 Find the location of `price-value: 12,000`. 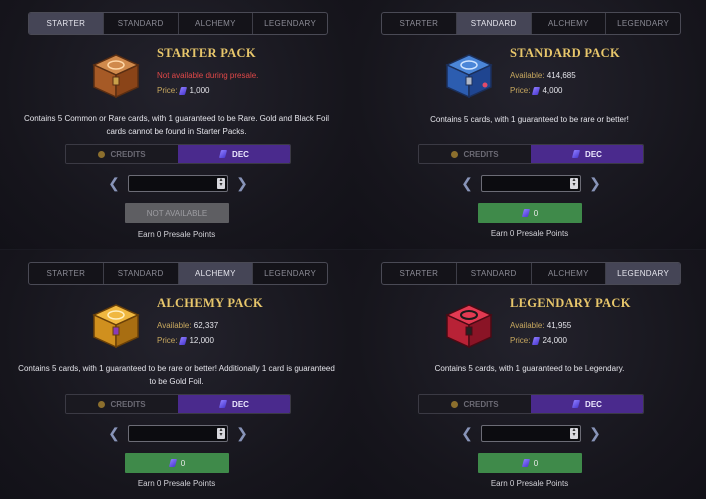

price-value: 12,000 is located at coordinates (201, 340).